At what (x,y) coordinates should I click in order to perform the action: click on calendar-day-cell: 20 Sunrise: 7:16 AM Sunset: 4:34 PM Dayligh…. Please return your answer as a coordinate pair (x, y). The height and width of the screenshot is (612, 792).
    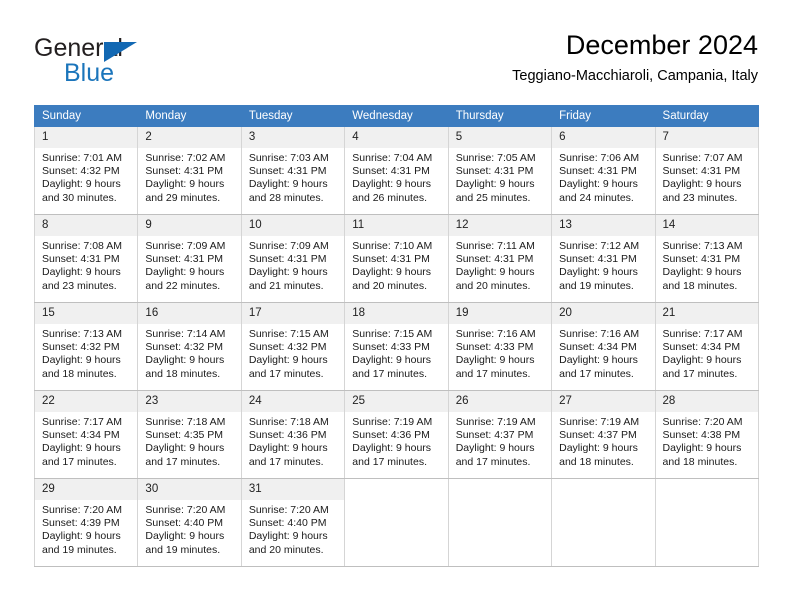
    Looking at the image, I should click on (603, 346).